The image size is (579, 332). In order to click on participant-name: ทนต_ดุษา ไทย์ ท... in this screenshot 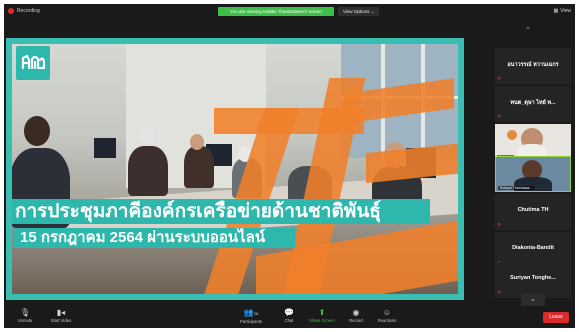, I will do `click(533, 103)`.